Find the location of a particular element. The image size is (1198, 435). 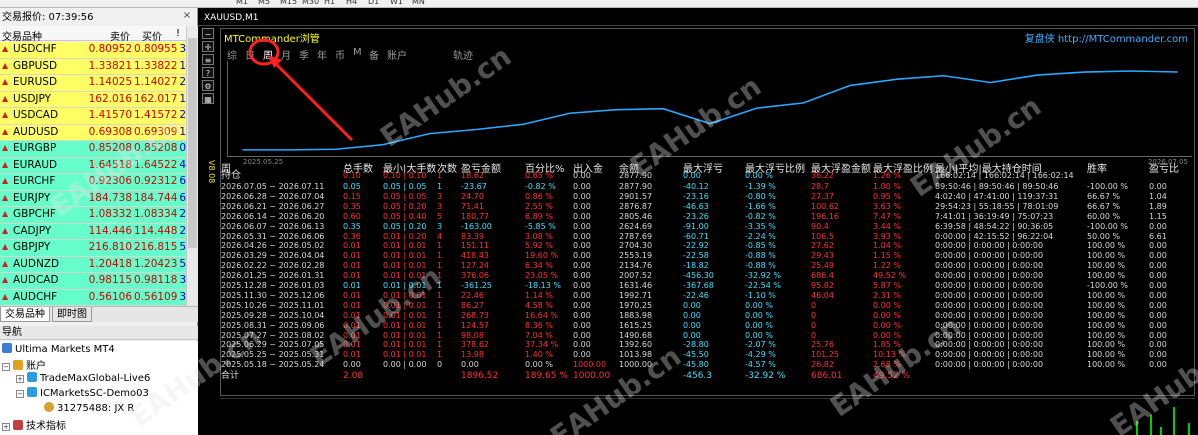

symbol-row: ▲ AUDNZD 1.20418 1.20423 5 is located at coordinates (93, 264).